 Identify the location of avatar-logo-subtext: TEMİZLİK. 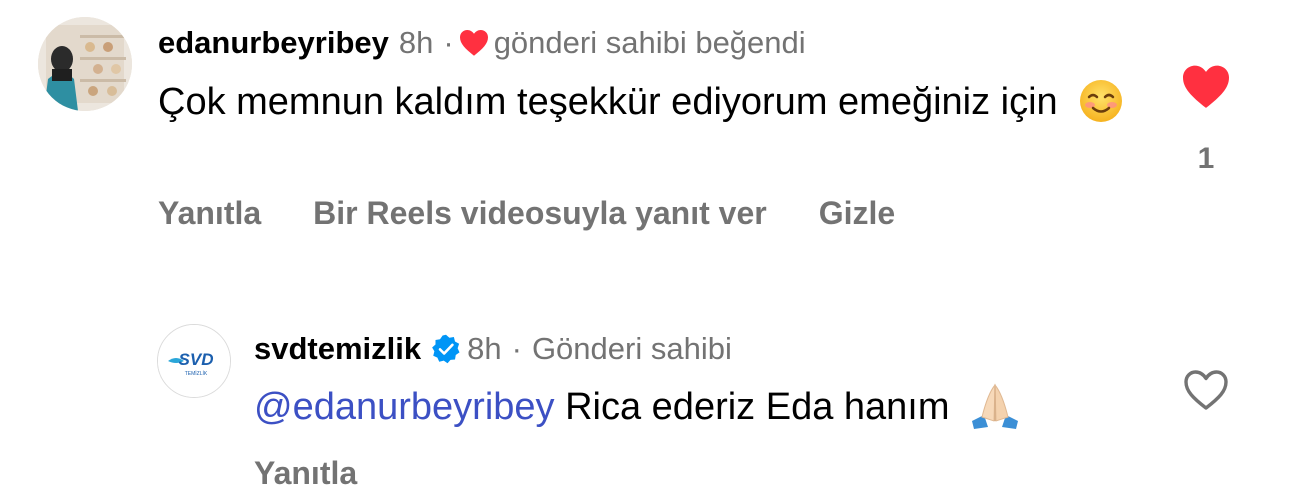
(196, 373).